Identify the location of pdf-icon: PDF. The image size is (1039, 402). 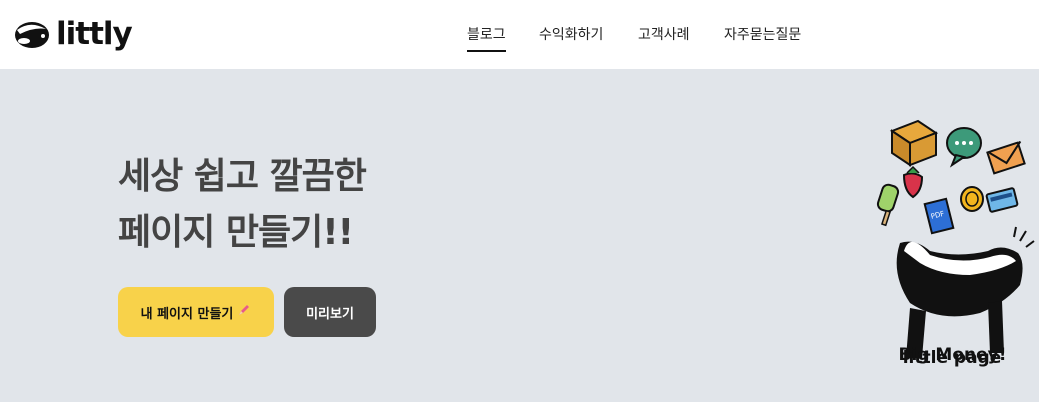
(939, 216).